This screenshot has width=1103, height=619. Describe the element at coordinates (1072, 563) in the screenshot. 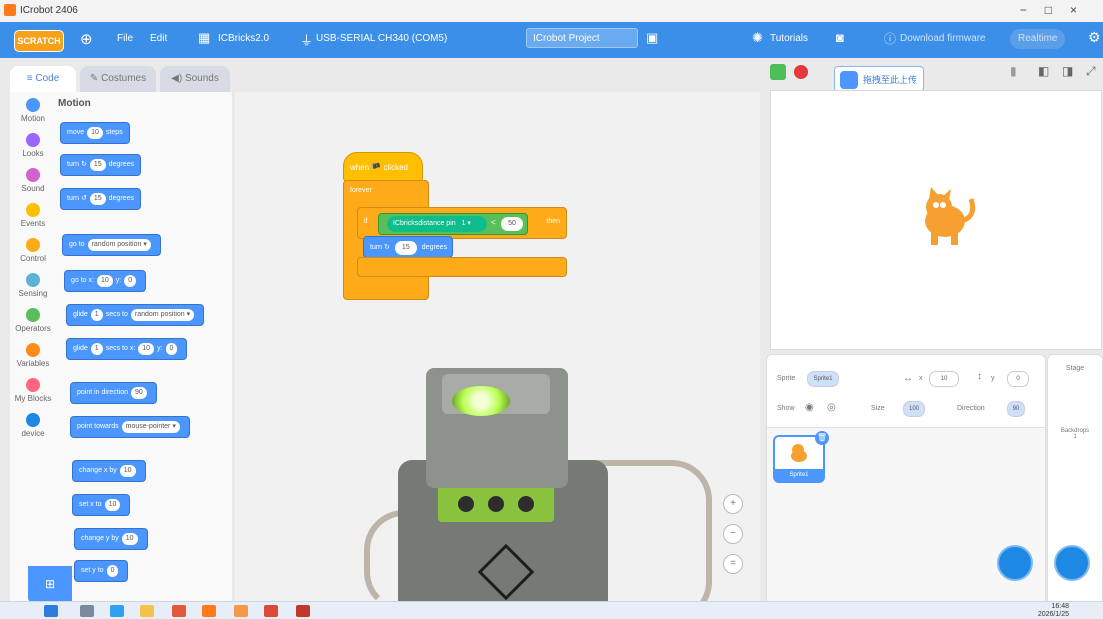

I see `choose-backdrop-button` at that location.